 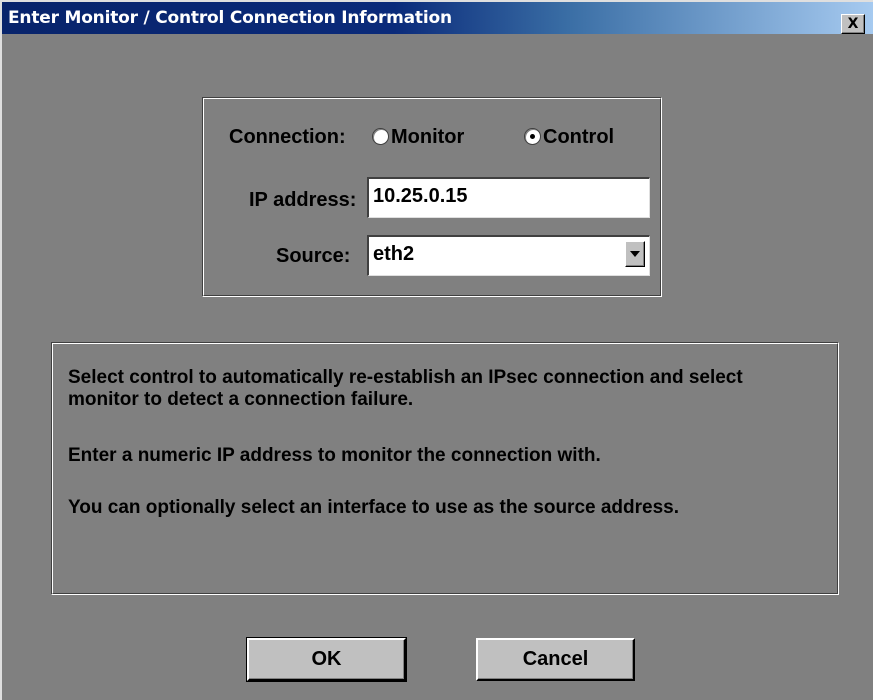 What do you see at coordinates (427, 137) in the screenshot?
I see `monitor-radio-label: Monitor` at bounding box center [427, 137].